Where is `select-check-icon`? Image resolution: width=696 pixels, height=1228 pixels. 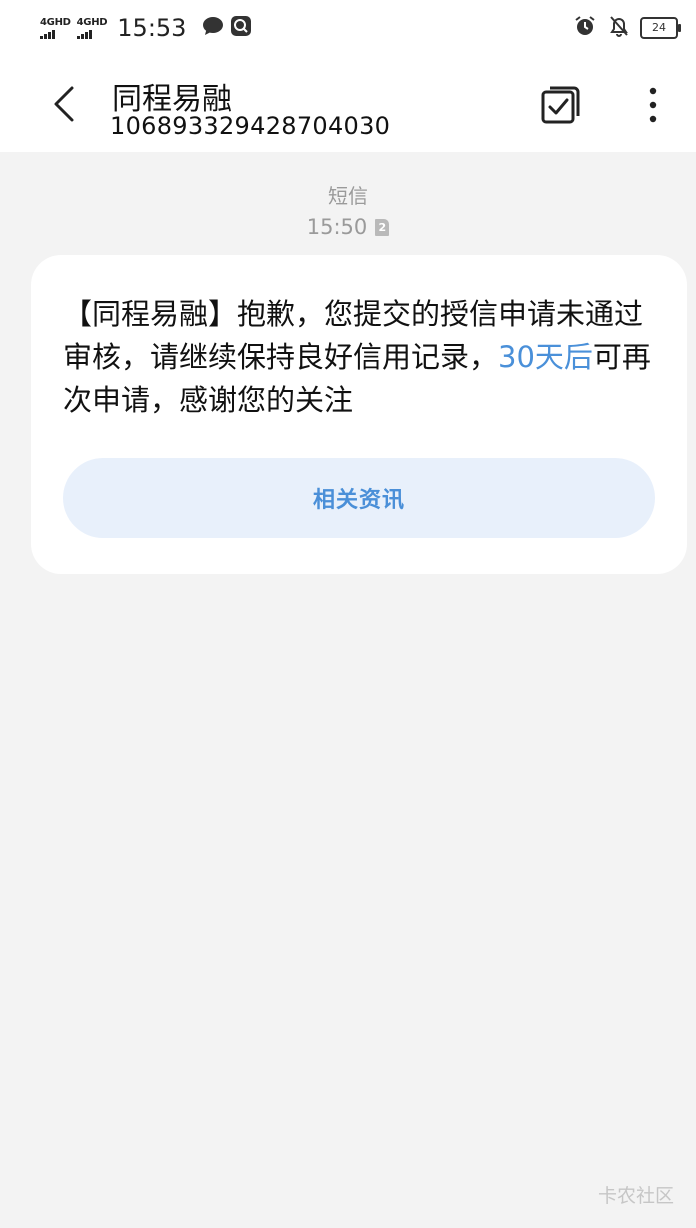 select-check-icon is located at coordinates (560, 105).